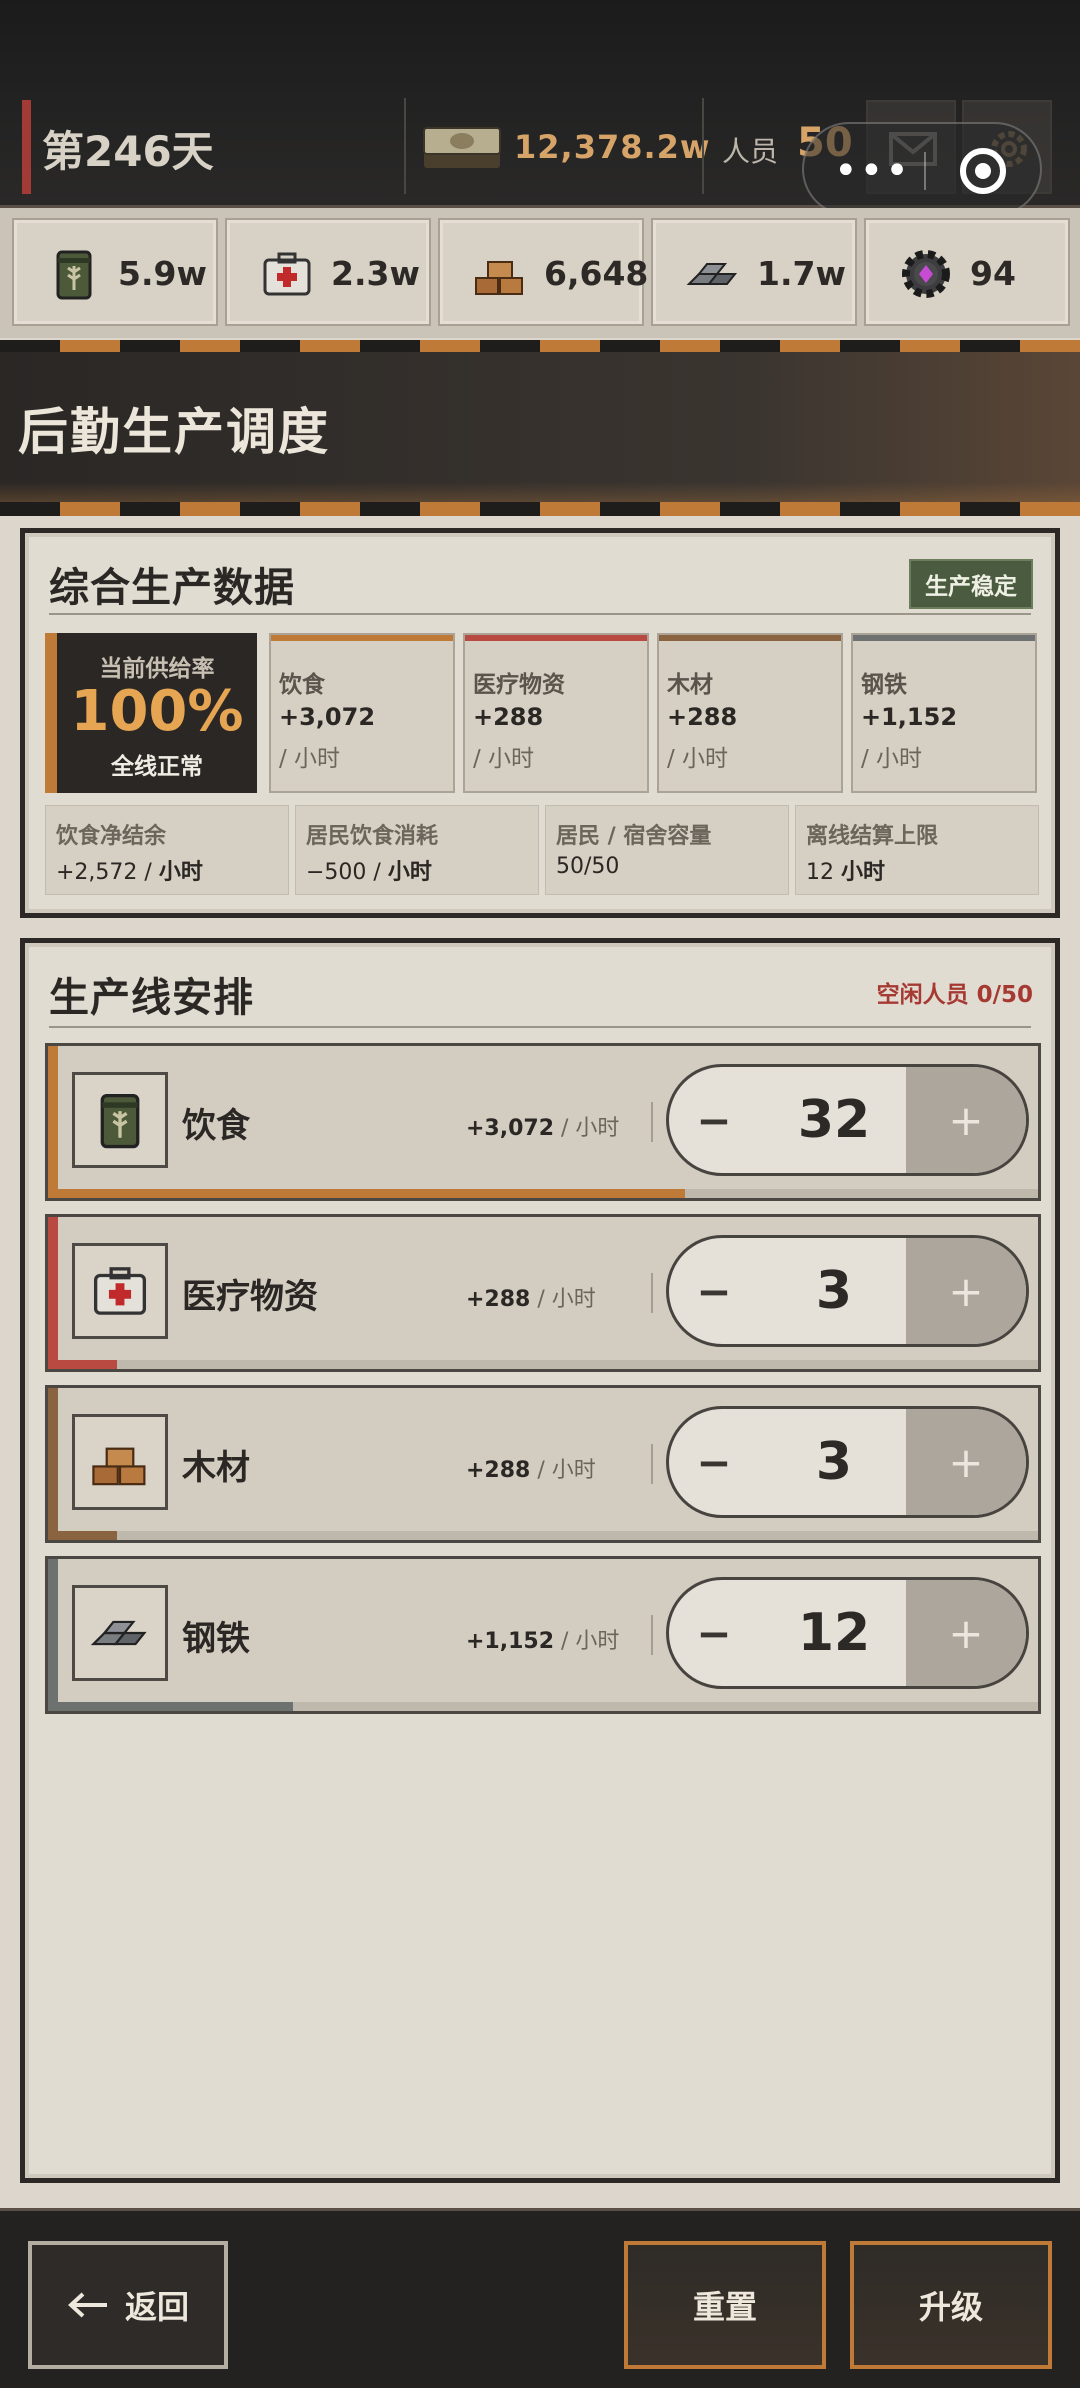  What do you see at coordinates (801, 273) in the screenshot?
I see `resource-value: 1.7w` at bounding box center [801, 273].